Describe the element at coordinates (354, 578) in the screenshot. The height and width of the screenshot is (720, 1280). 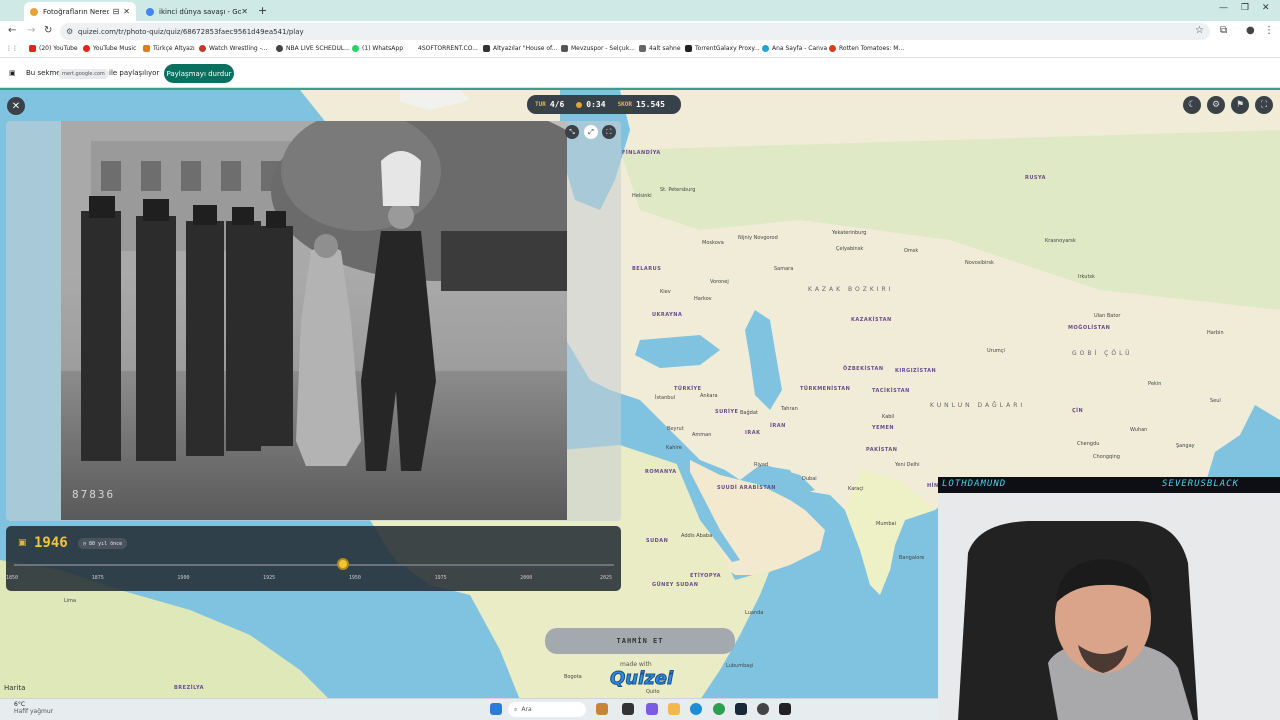
I see `year-tick-label: 1950` at that location.